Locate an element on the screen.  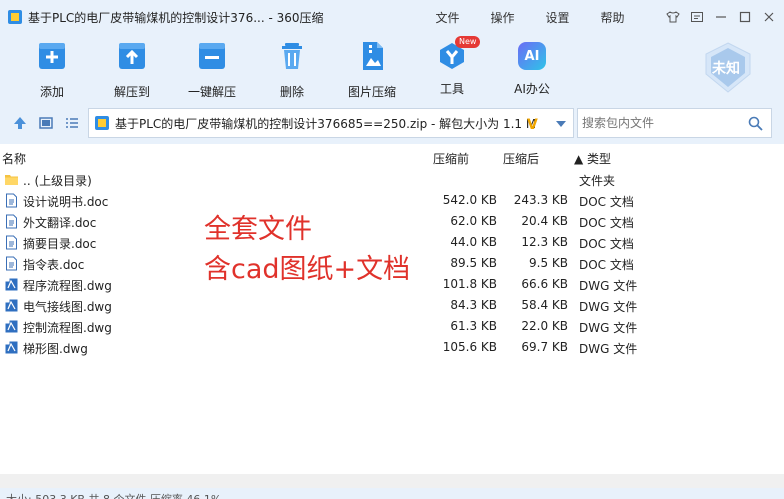
menu-help: 帮助 is located at coordinates (612, 17).